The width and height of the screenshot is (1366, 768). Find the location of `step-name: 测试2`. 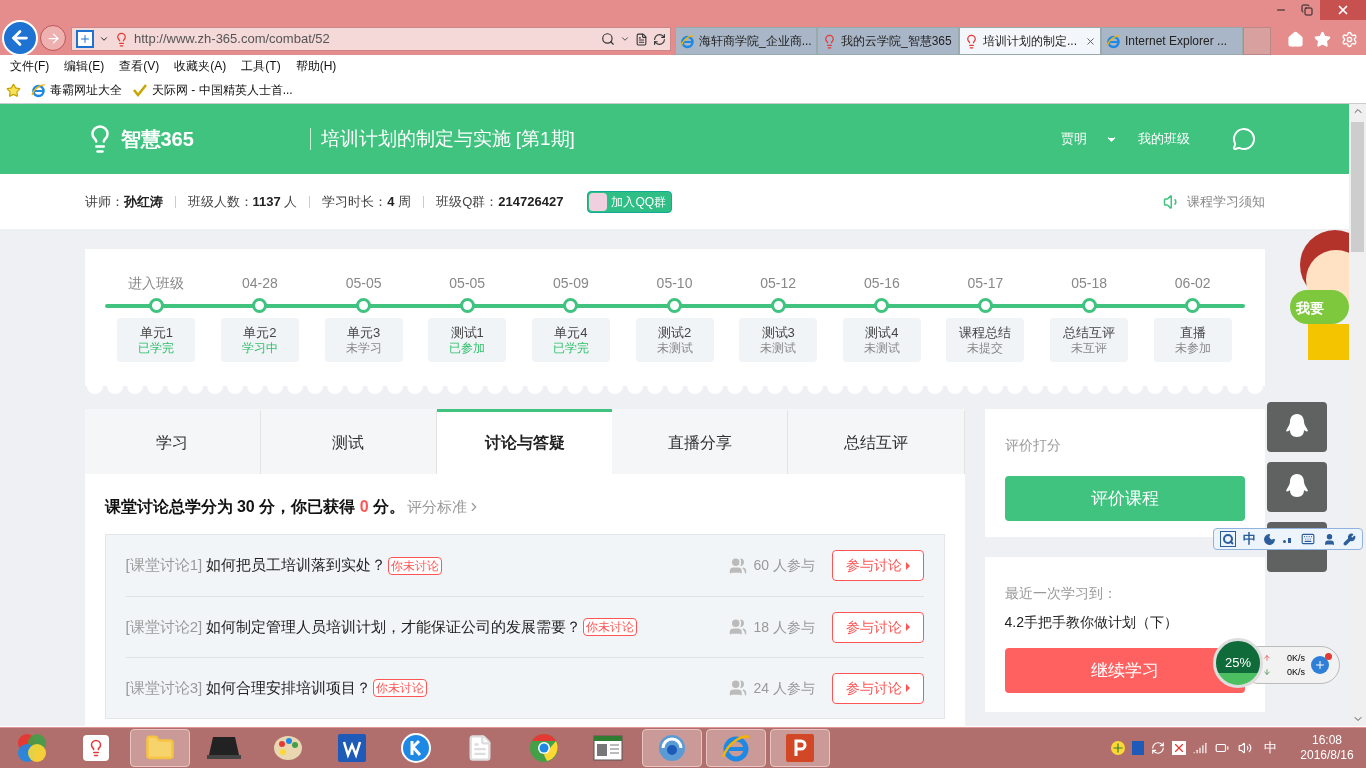

step-name: 测试2 is located at coordinates (674, 332).